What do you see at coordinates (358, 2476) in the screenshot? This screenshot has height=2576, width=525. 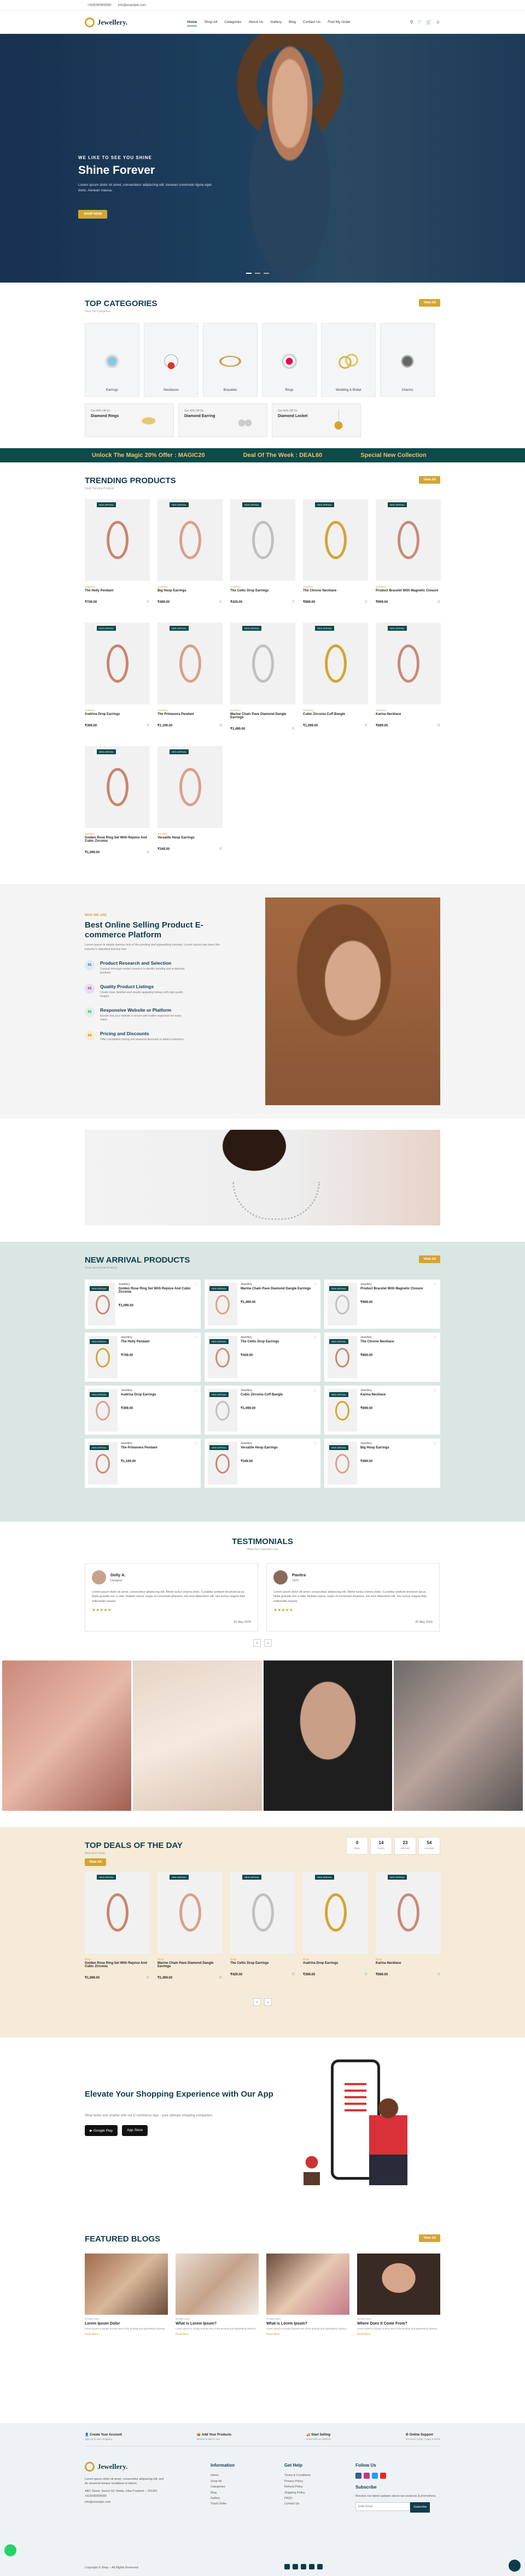 I see `facebook-icon` at bounding box center [358, 2476].